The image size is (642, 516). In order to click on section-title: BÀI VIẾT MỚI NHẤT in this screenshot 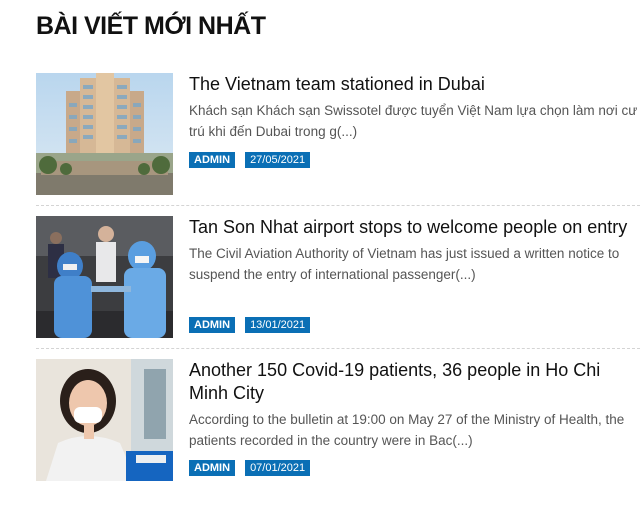, I will do `click(151, 26)`.